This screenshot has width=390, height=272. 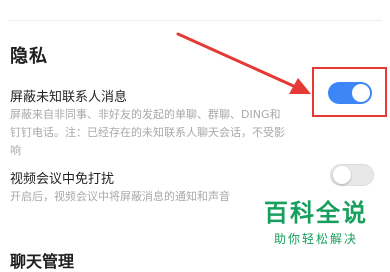 What do you see at coordinates (42, 261) in the screenshot?
I see `chat-management-section-title: 聊天管理` at bounding box center [42, 261].